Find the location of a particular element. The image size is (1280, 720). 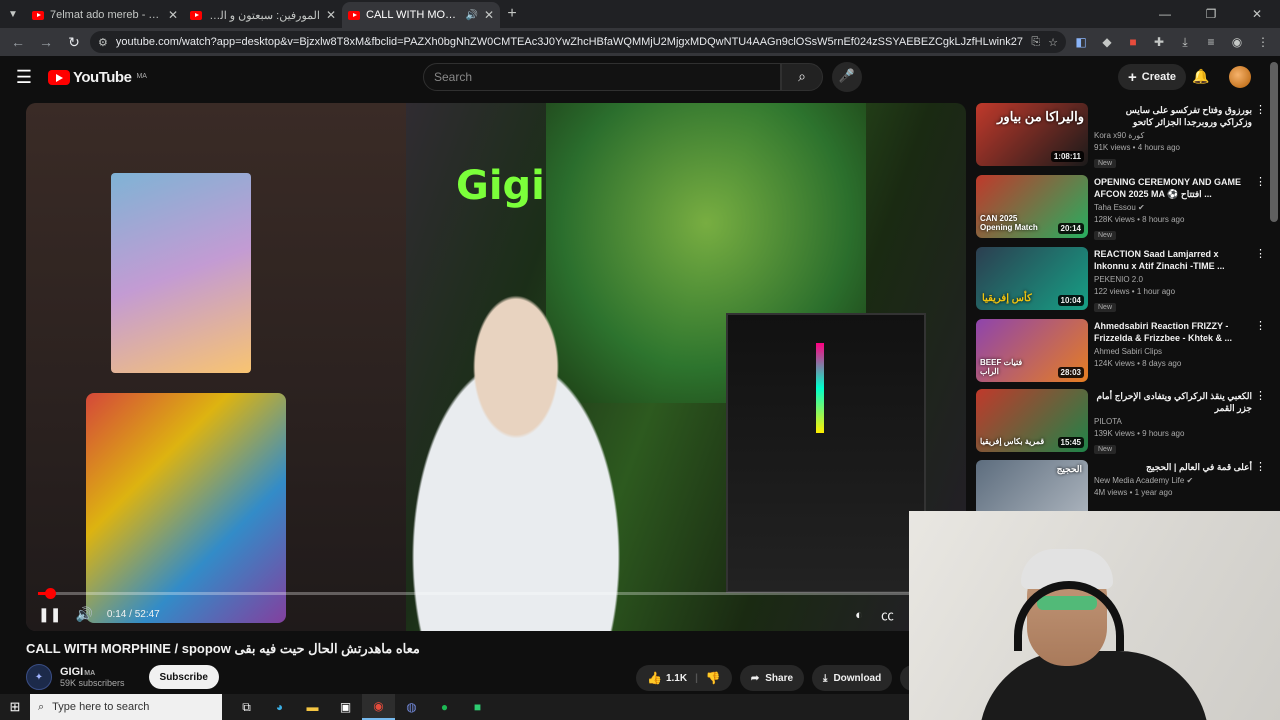

video-thumbnail: CAN 2025 Opening Match 20:14 is located at coordinates (1032, 206).